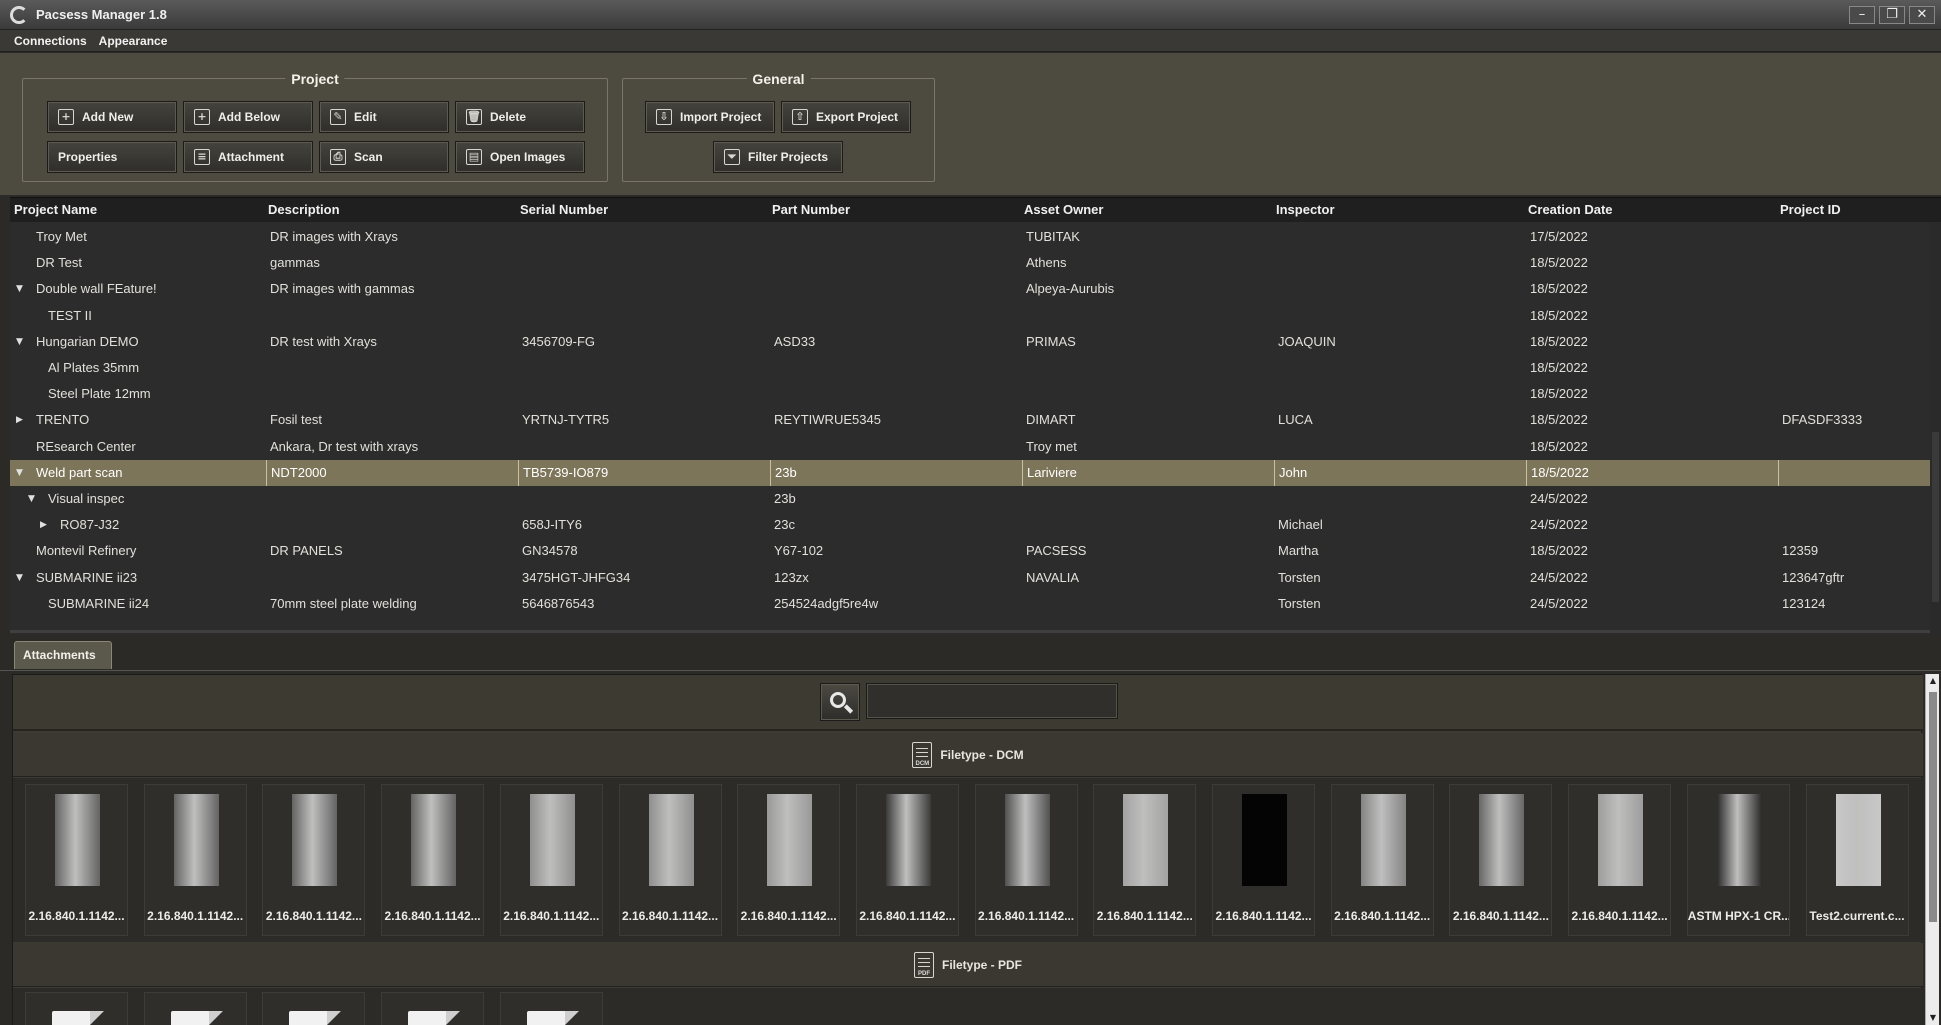  I want to click on attachments-scrollbar-thumb, so click(1933, 807).